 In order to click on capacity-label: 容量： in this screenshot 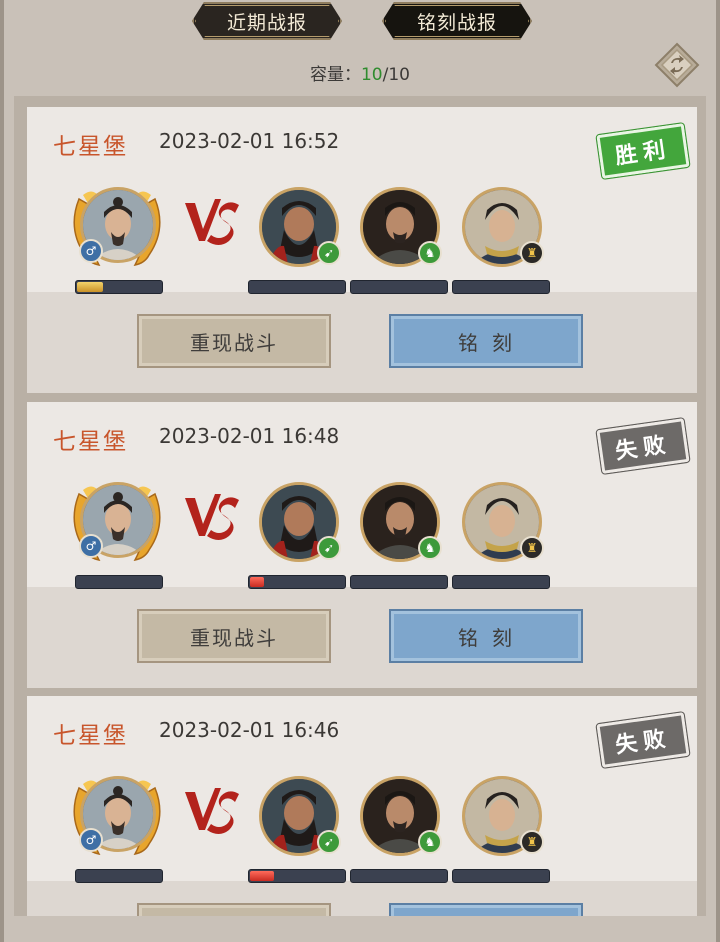, I will do `click(335, 75)`.